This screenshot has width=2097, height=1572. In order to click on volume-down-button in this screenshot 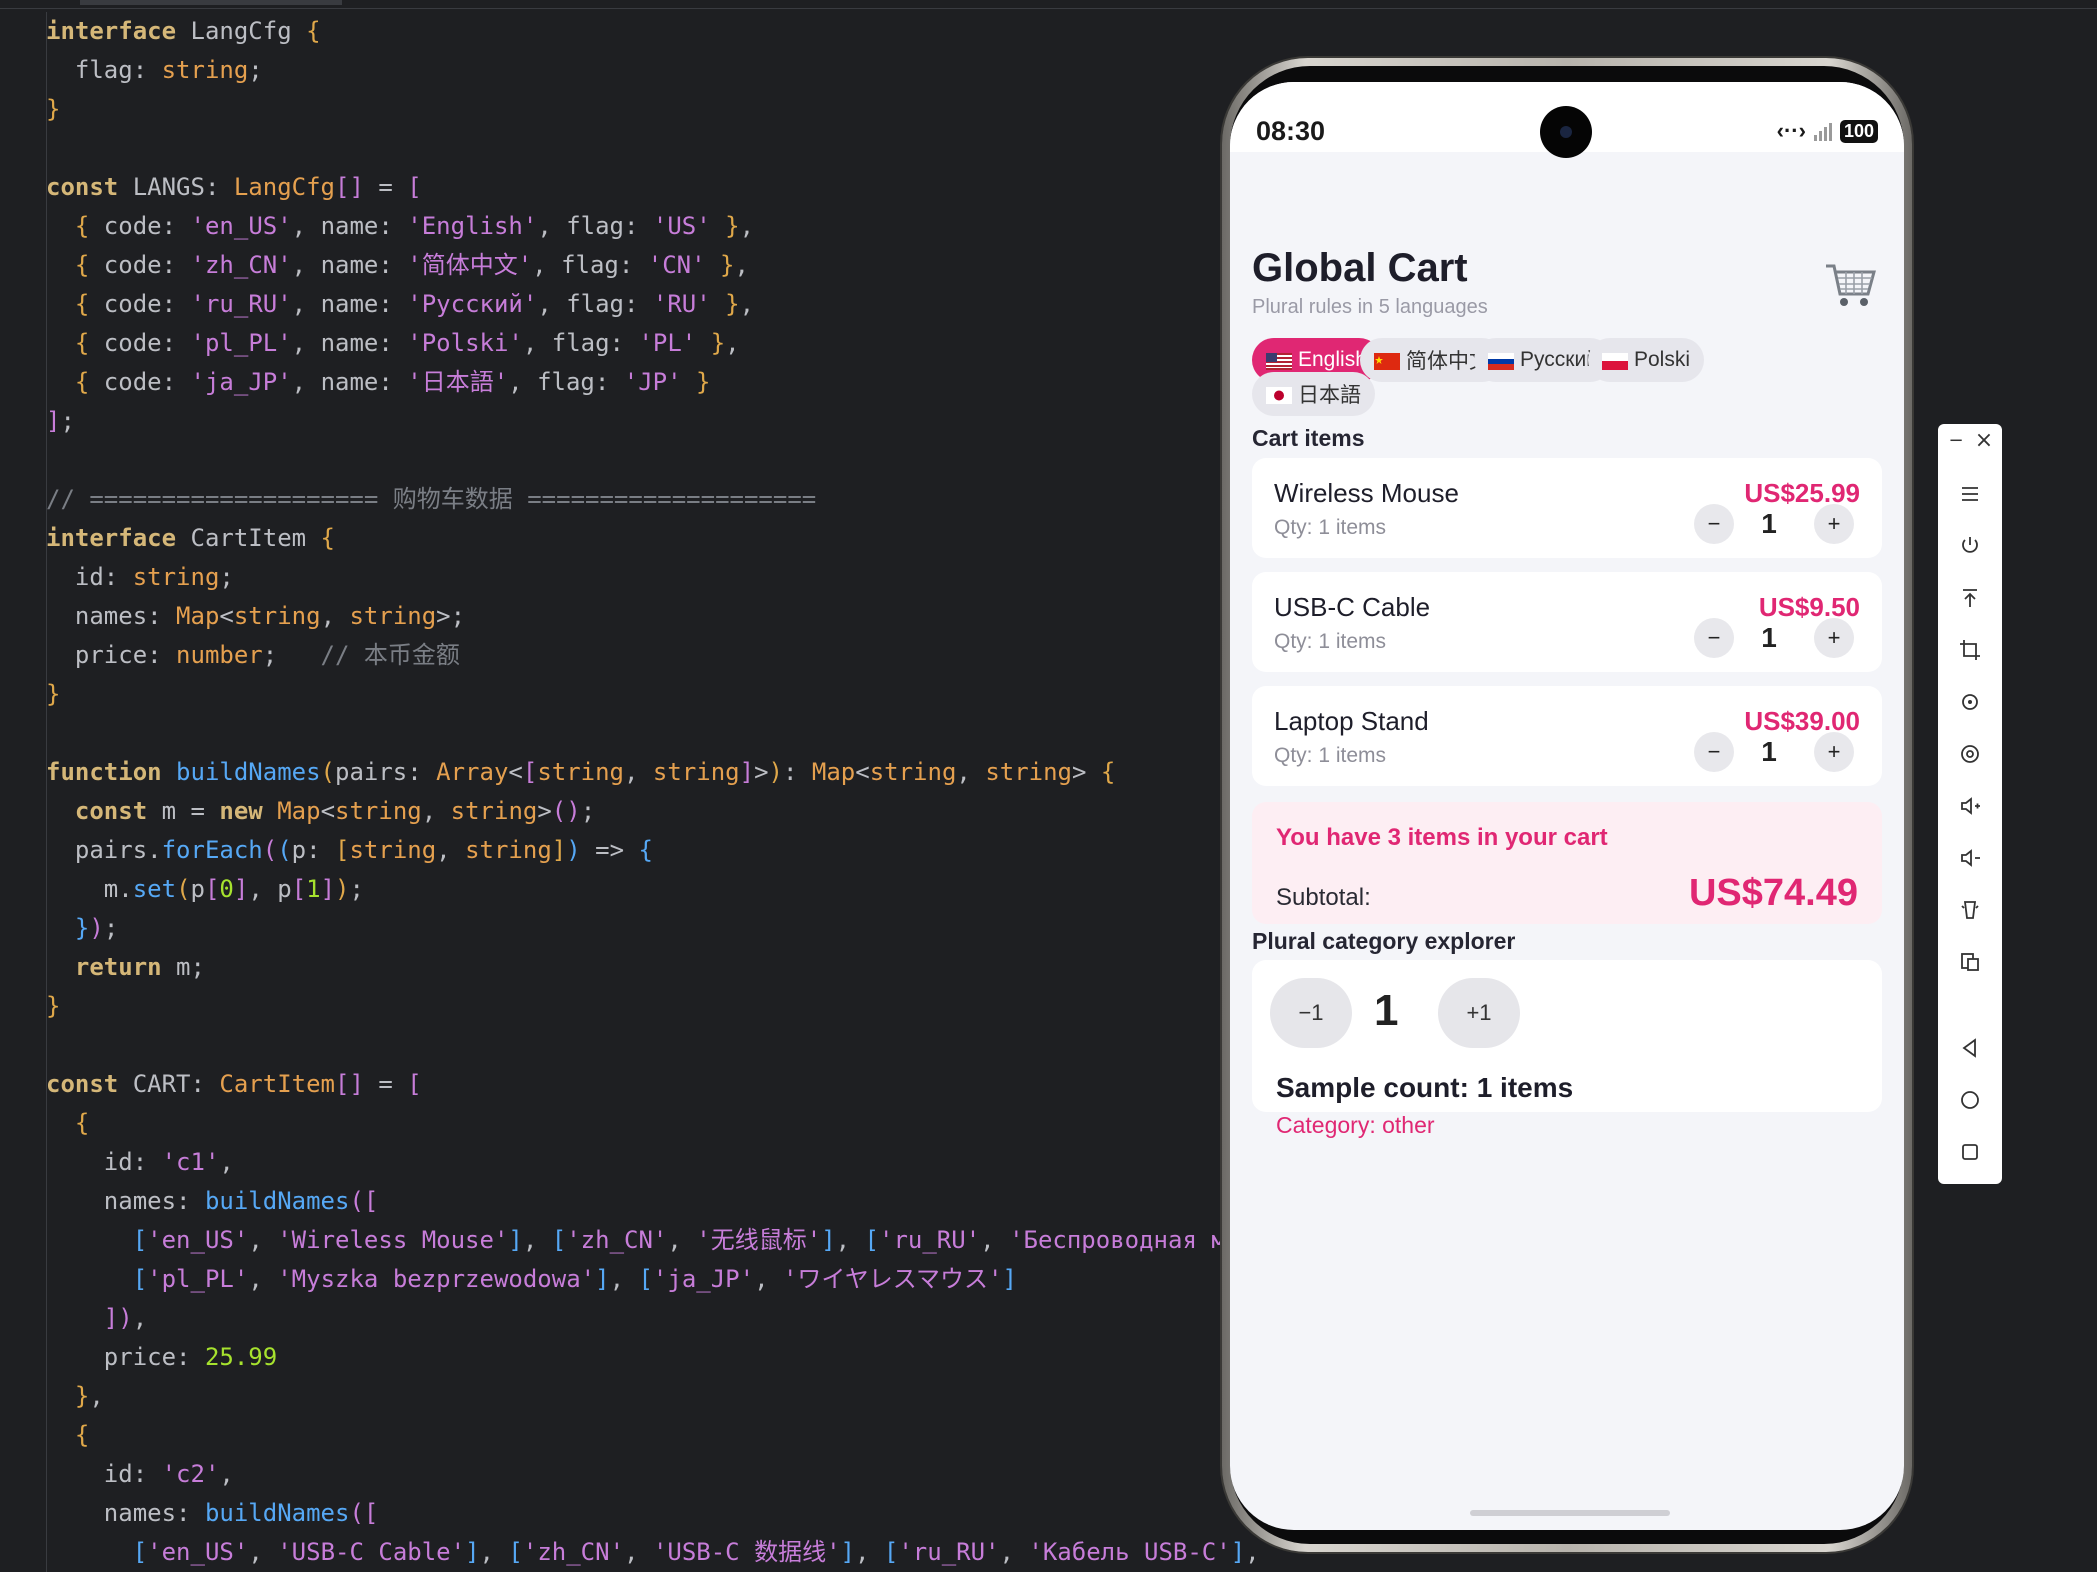, I will do `click(1970, 858)`.